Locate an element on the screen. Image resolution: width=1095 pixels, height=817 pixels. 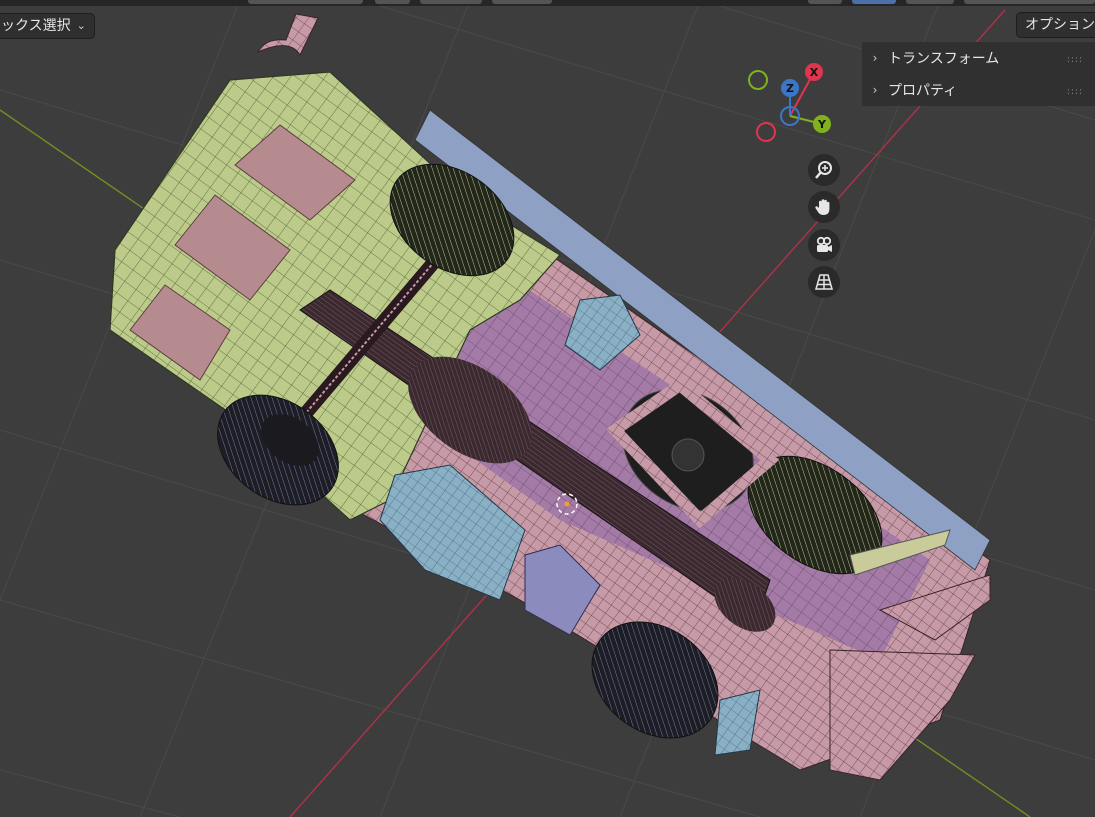
header-strip is located at coordinates (547, 3).